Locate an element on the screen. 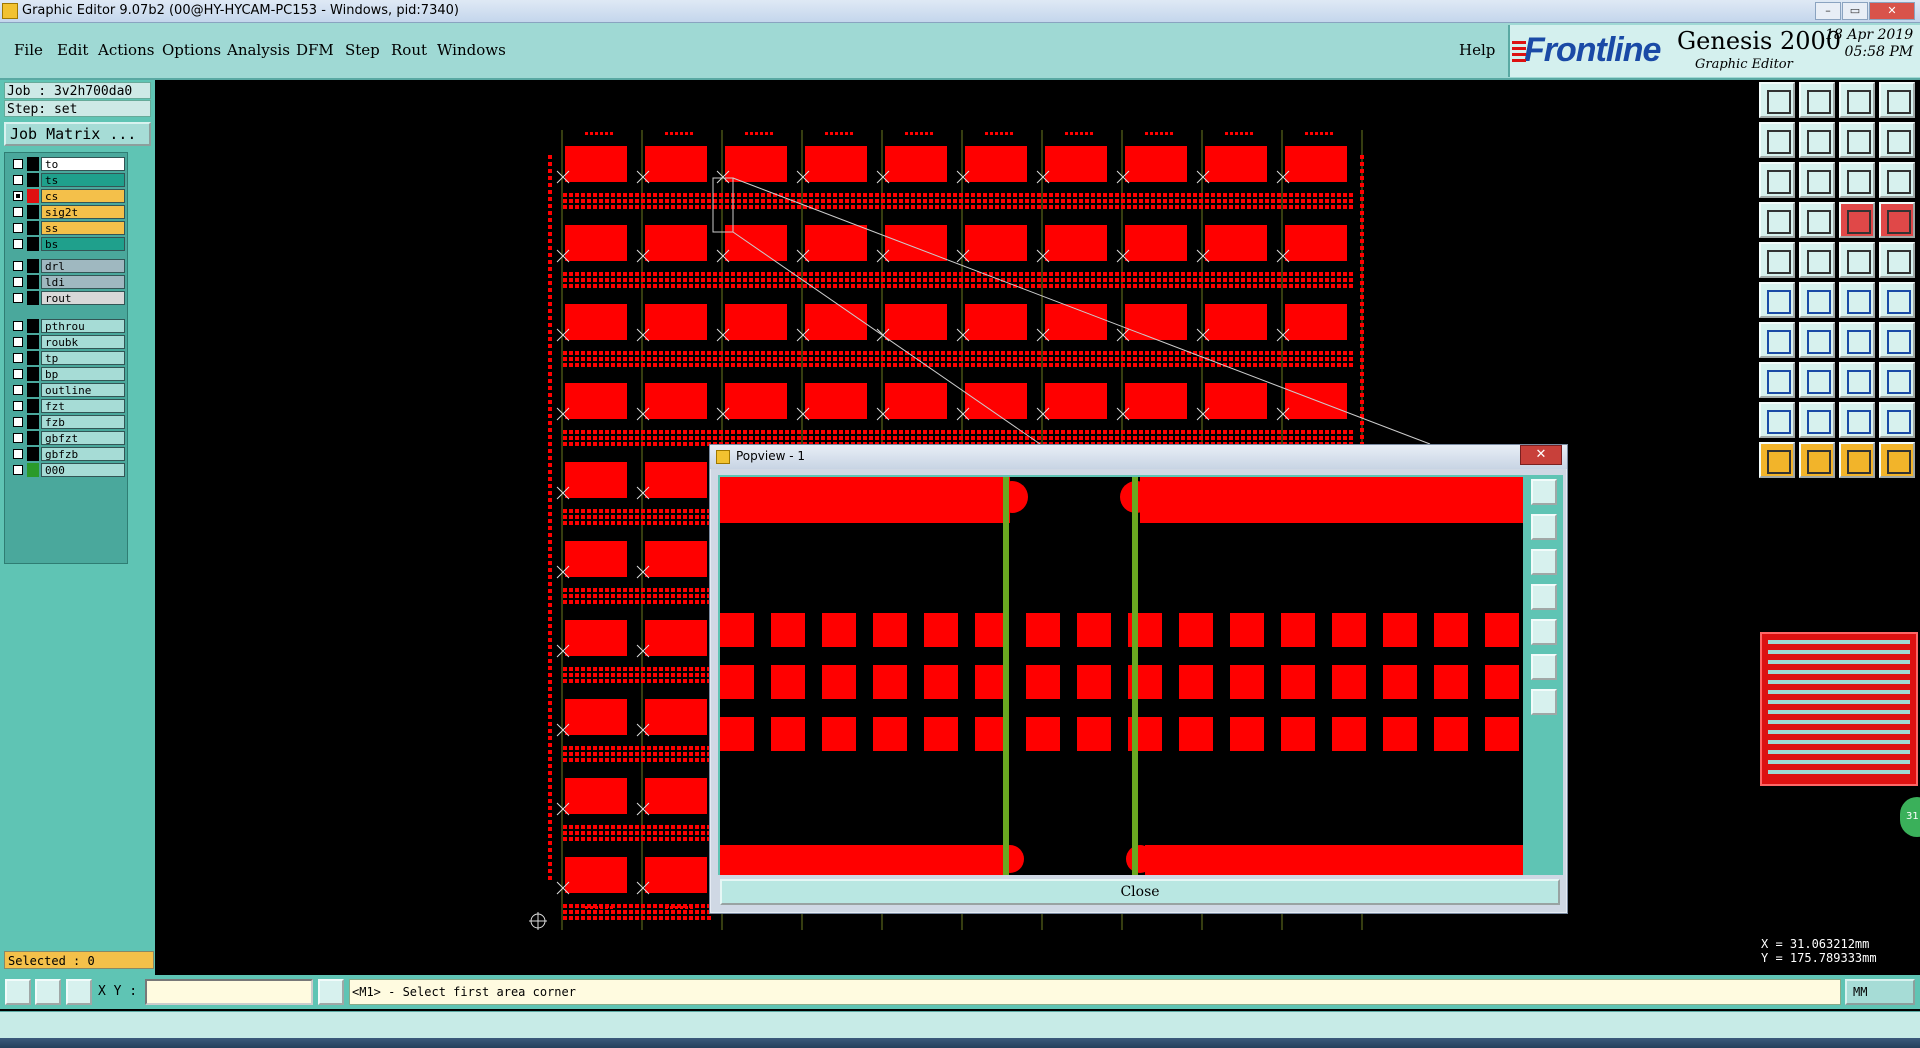 This screenshot has height=1048, width=1920. layer-name: pthrou is located at coordinates (83, 326).